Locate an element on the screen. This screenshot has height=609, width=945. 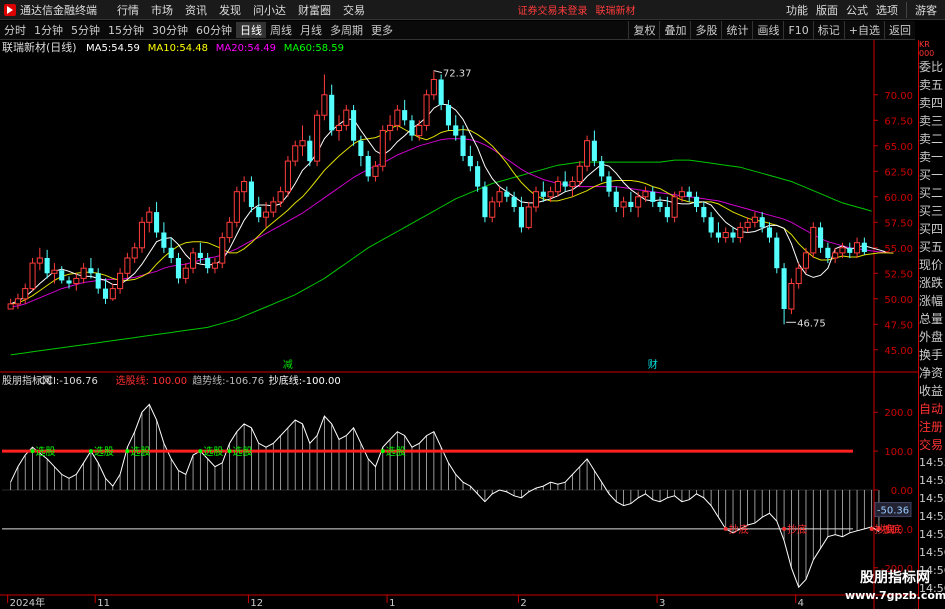
menu-item-wealth: 财富圈 is located at coordinates (314, 10).